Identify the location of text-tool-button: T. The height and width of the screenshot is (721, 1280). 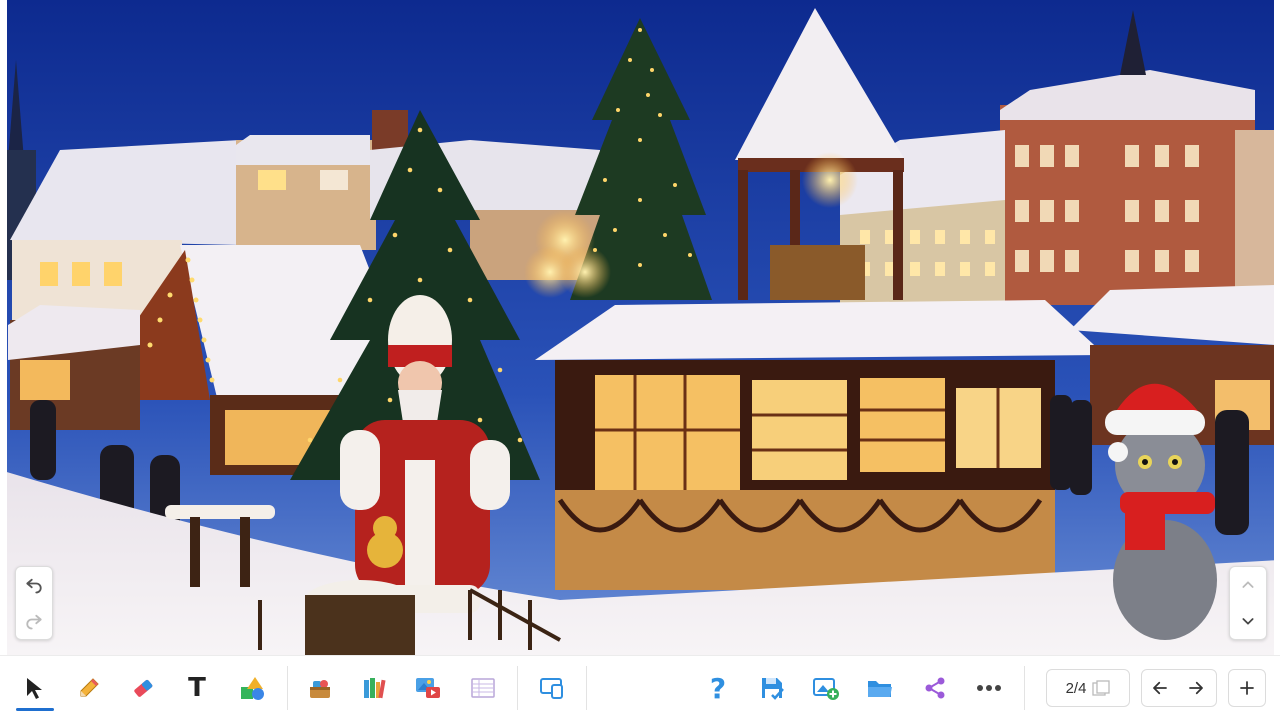
(197, 688).